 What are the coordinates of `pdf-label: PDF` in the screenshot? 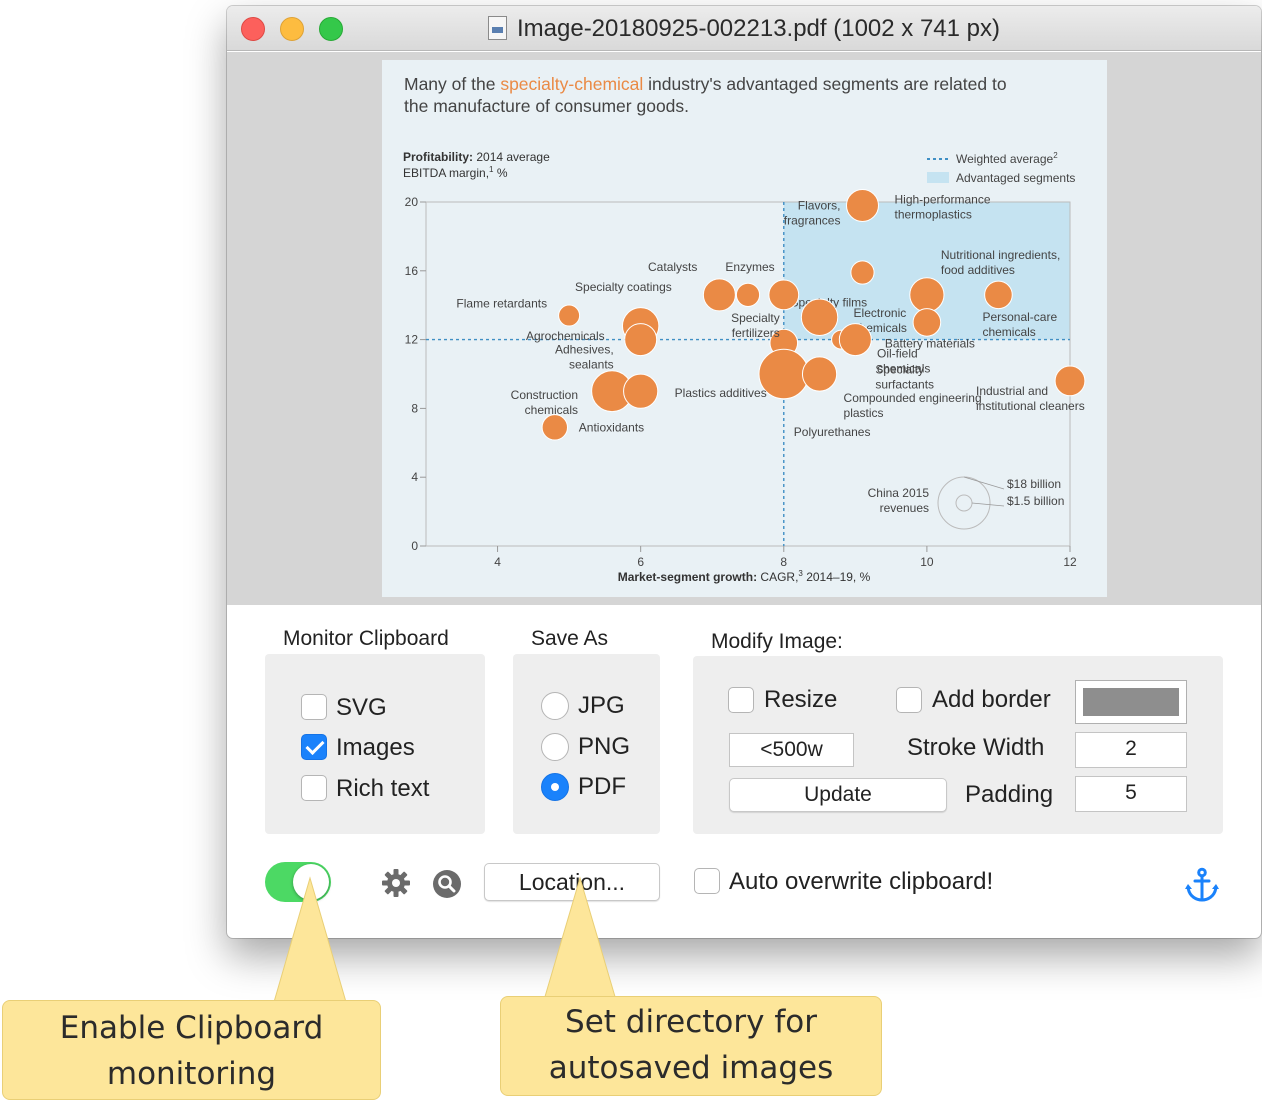 It's located at (602, 786).